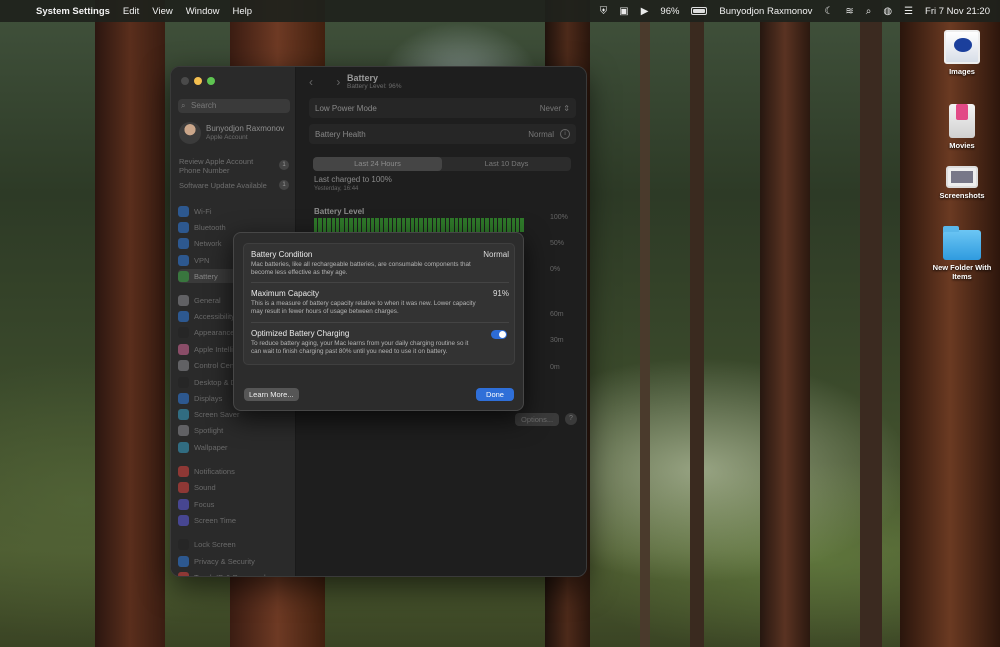  What do you see at coordinates (962, 53) in the screenshot?
I see `desktop-icon-images: Images` at bounding box center [962, 53].